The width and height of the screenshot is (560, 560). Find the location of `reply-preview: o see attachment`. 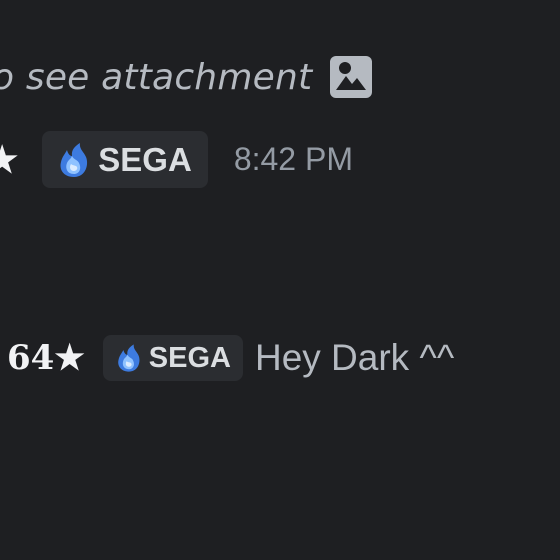

reply-preview: o see attachment is located at coordinates (186, 77).